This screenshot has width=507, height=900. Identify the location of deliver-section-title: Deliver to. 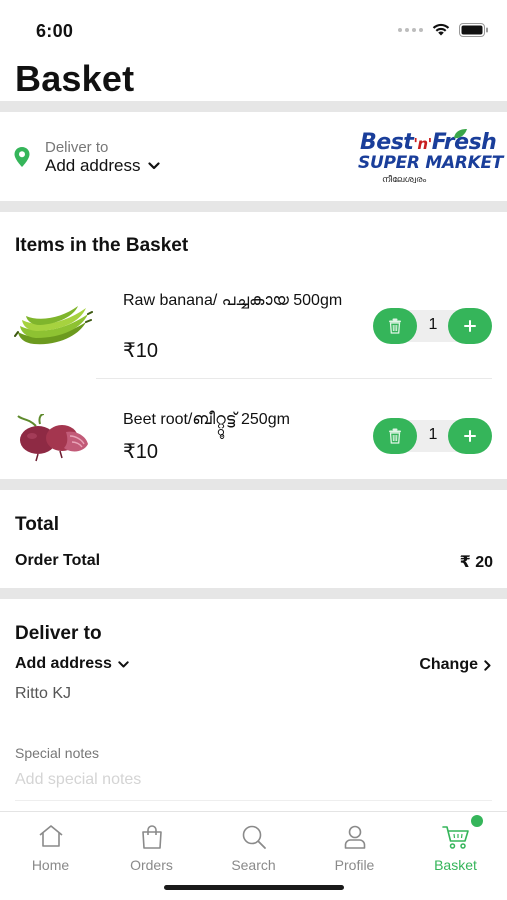
(58, 633).